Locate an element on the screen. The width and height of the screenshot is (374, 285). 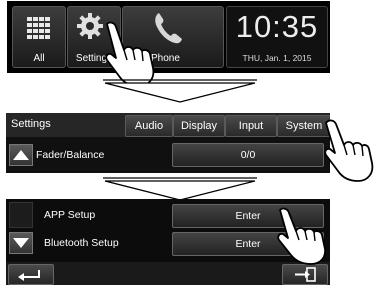
all-tile: All is located at coordinates (39, 37).